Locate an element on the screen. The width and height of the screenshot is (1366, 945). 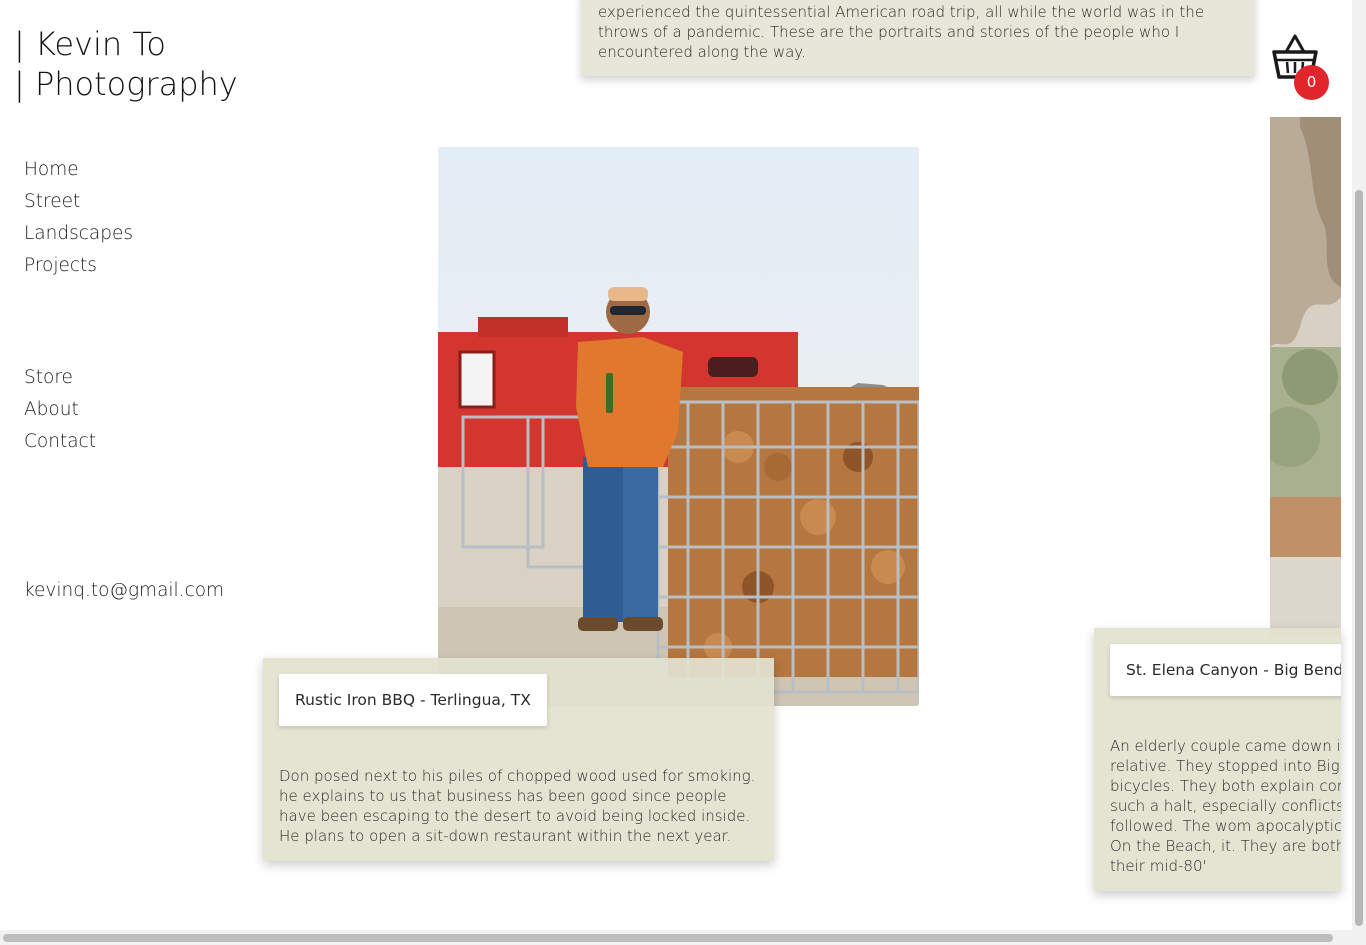
nav-store-link: Store is located at coordinates (60, 378).